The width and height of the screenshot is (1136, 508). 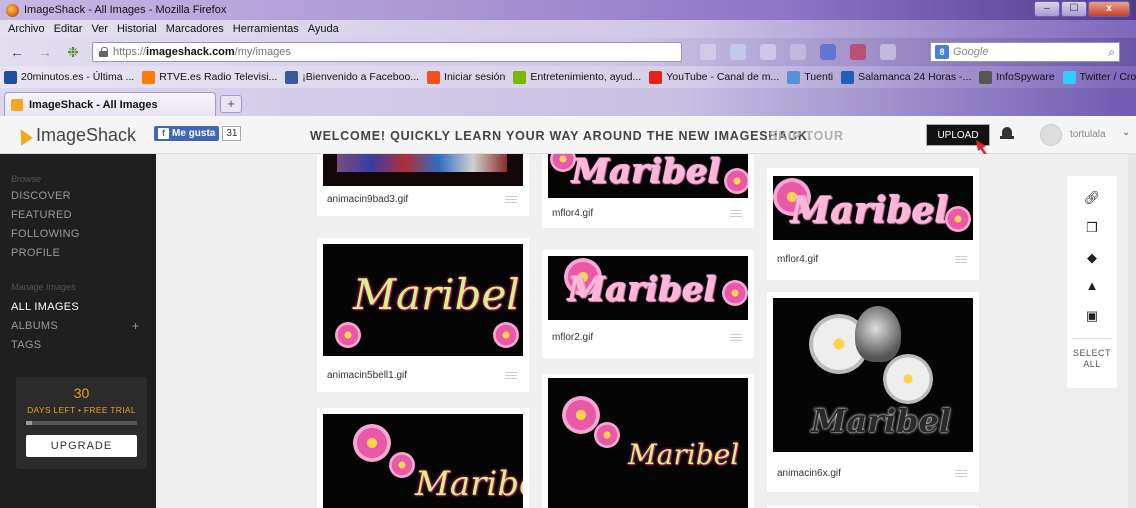 I want to click on new-tab-button: +, so click(x=231, y=104).